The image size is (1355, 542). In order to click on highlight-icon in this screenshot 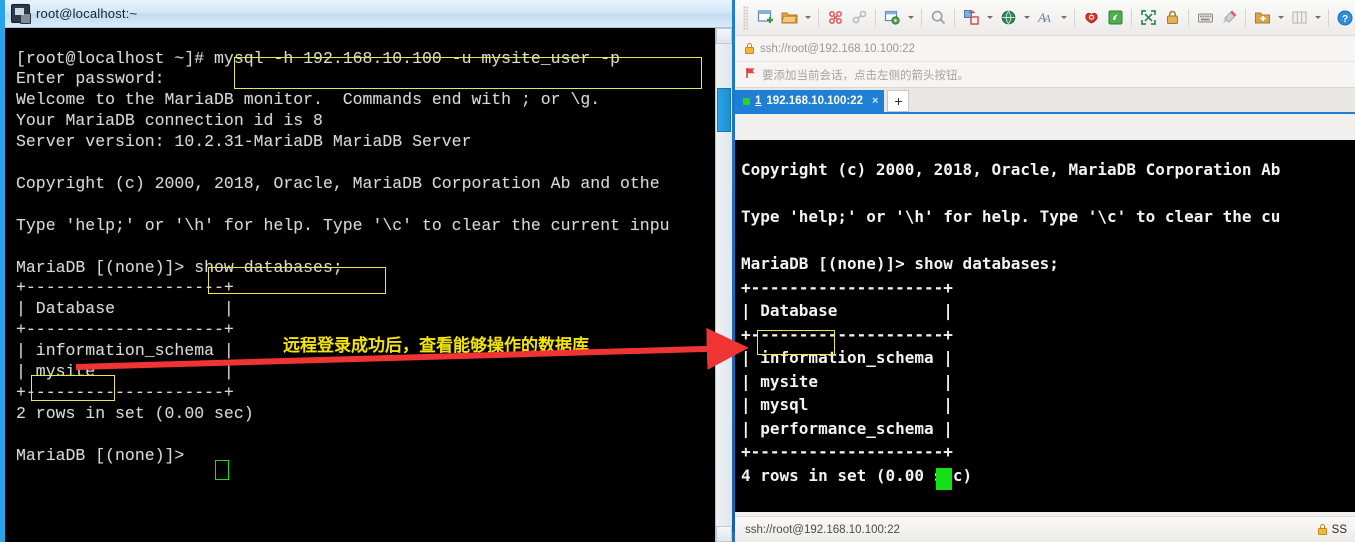, I will do `click(1229, 18)`.